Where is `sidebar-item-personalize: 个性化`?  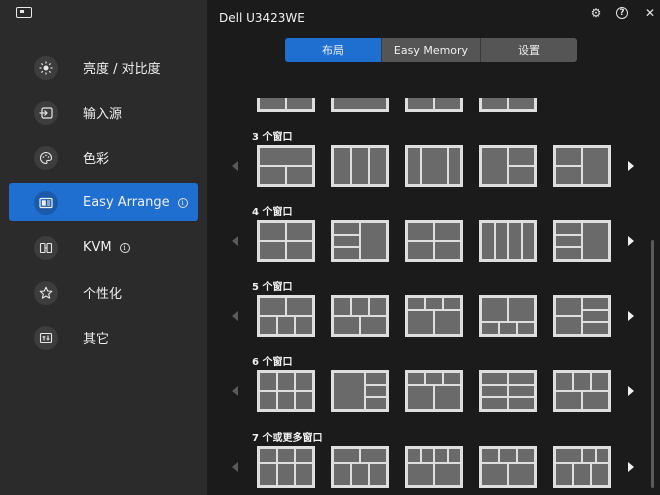
sidebar-item-personalize: 个性化 is located at coordinates (103, 292).